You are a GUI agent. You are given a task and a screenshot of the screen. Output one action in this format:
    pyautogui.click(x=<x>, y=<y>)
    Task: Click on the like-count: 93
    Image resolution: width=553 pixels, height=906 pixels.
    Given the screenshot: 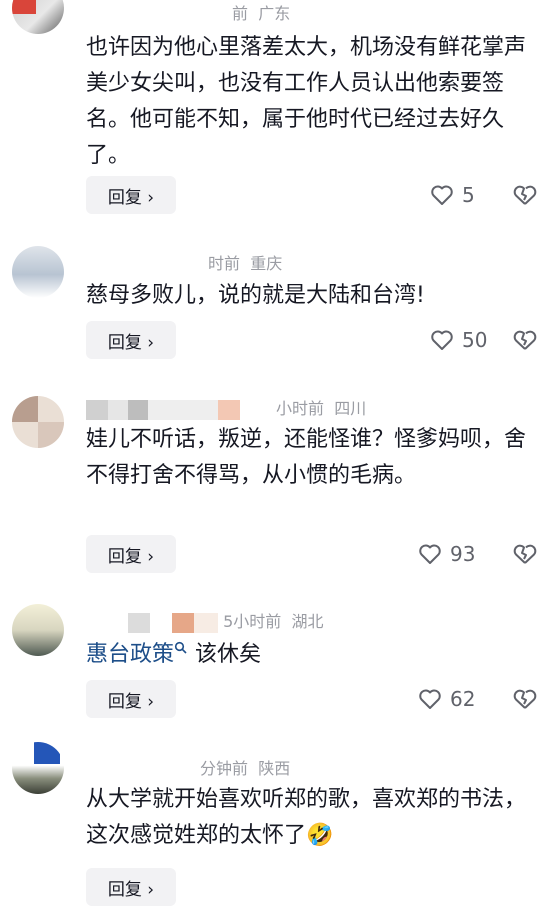 What is the action you would take?
    pyautogui.click(x=463, y=554)
    